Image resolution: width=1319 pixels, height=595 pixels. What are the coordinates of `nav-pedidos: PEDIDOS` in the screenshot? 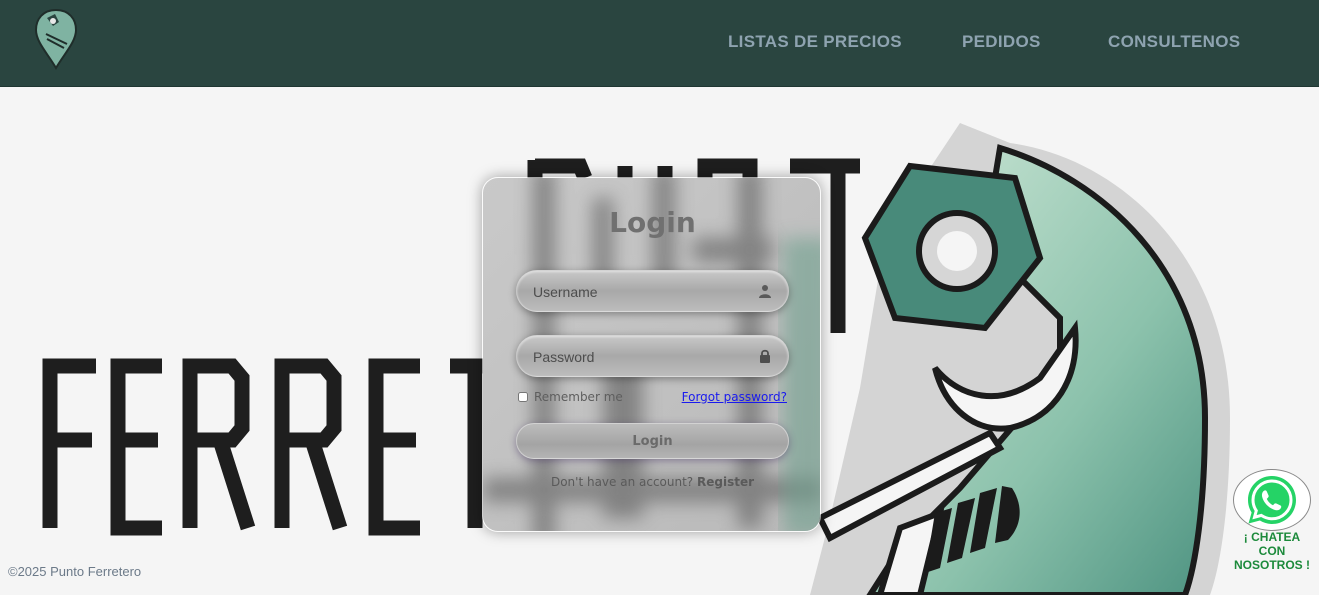 It's located at (1001, 42).